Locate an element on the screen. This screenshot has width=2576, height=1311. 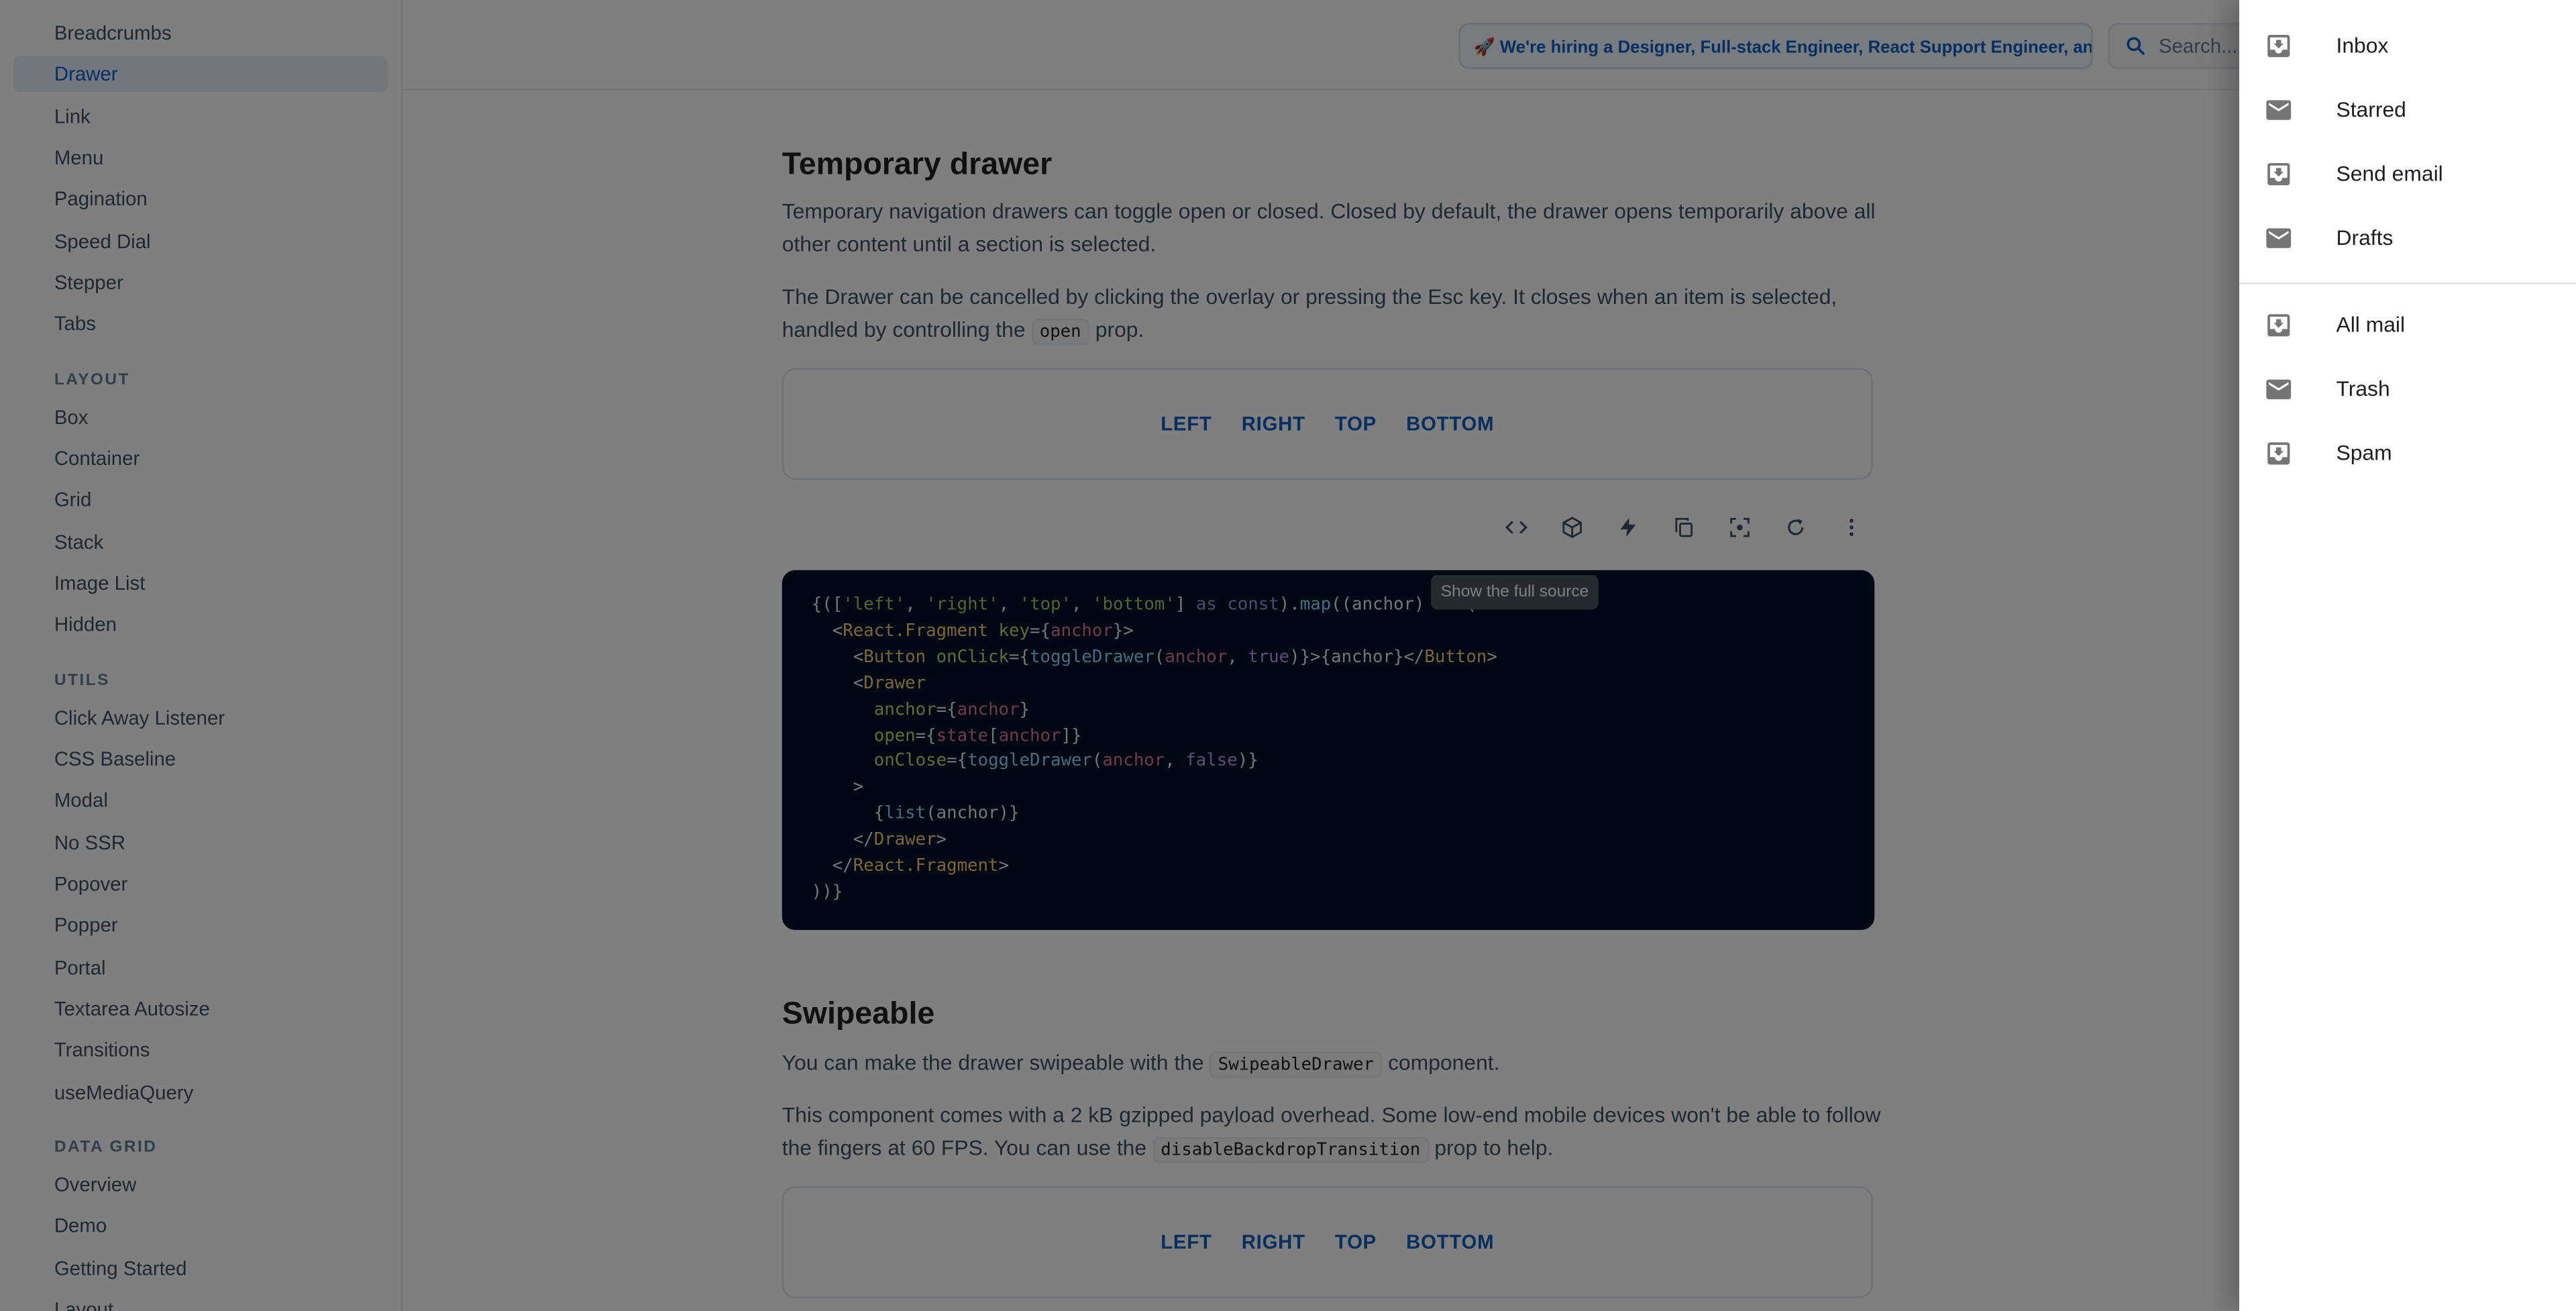
drawer-divider is located at coordinates (2407, 283).